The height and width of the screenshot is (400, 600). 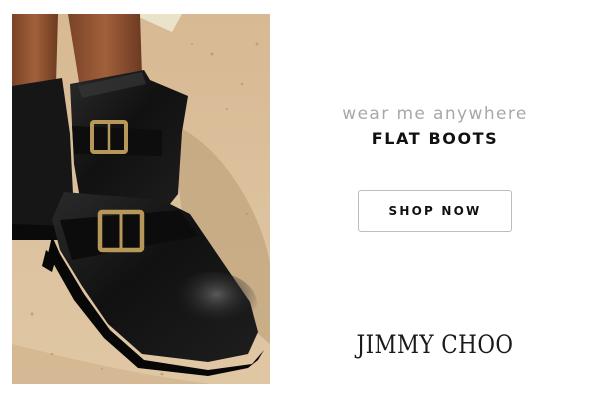 I want to click on tagline: wear me anywhere, so click(x=435, y=114).